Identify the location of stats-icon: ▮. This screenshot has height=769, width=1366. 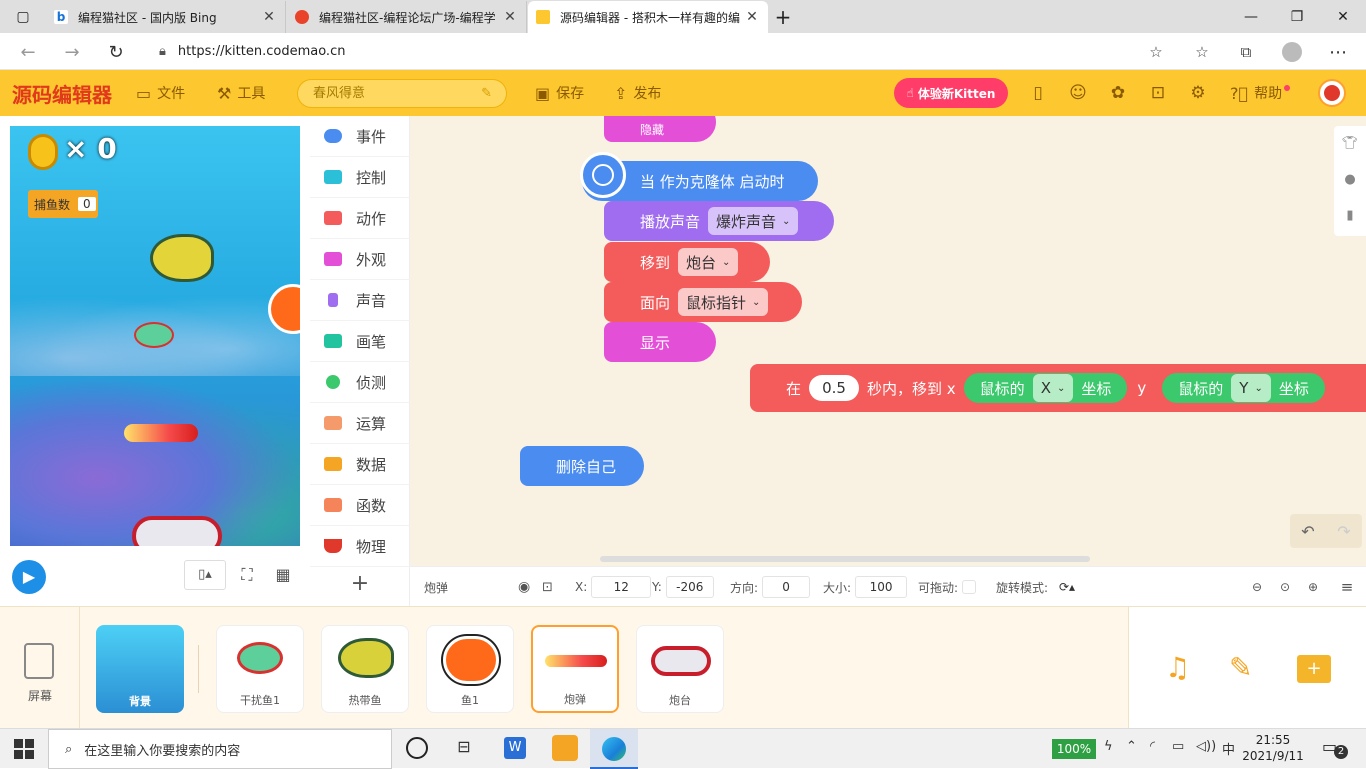
(1350, 216).